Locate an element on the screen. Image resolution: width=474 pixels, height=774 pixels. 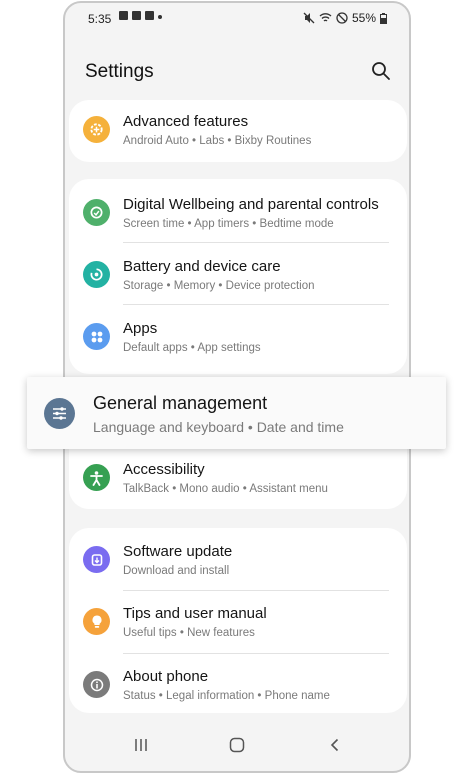
sliders-icon is located at coordinates (59, 413).